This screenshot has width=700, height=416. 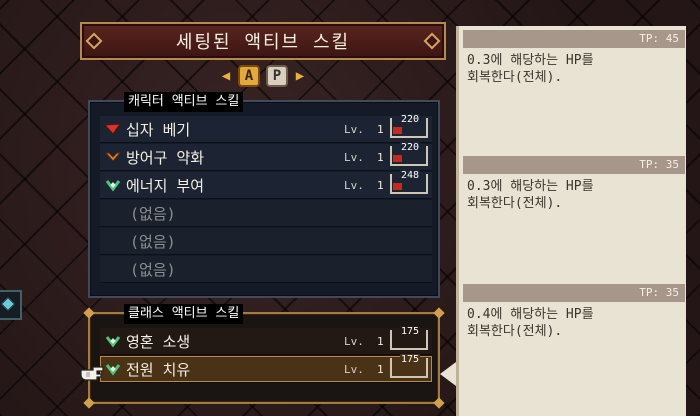 I want to click on ornament-right-icon, so click(x=432, y=41).